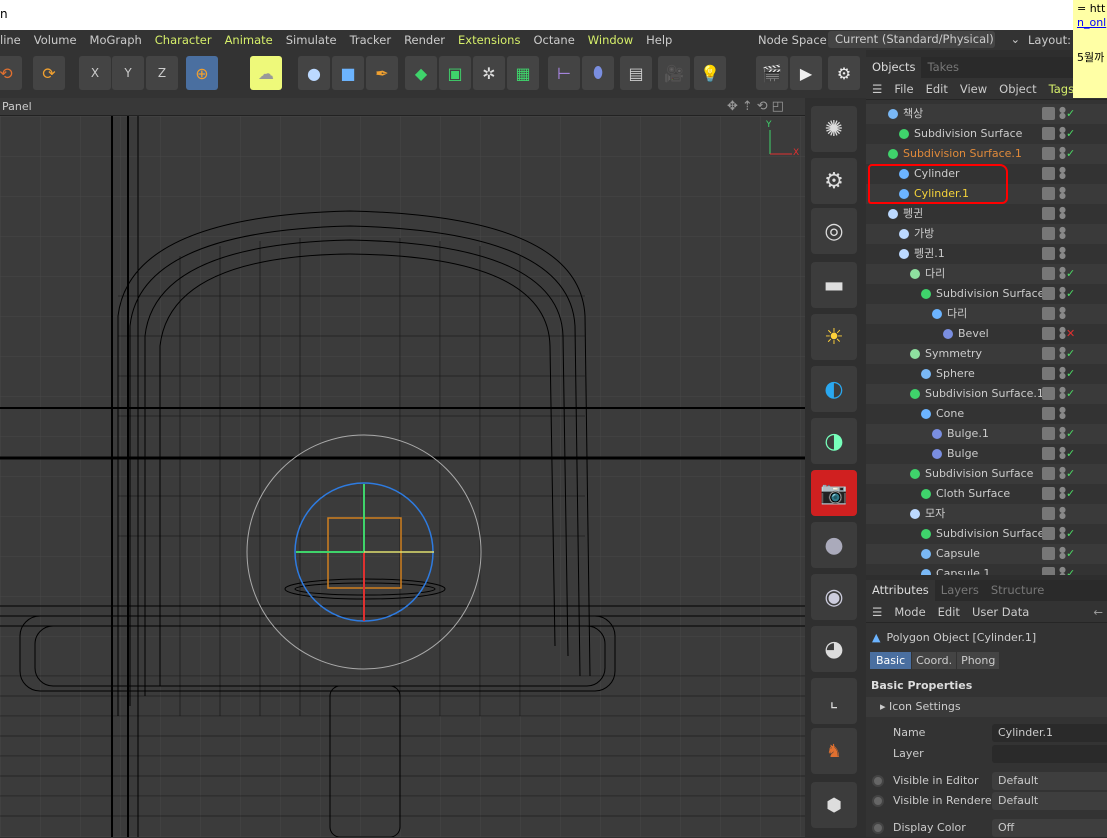 The image size is (1107, 838). What do you see at coordinates (986, 514) in the screenshot?
I see `tree-row: 모자 ● ●` at bounding box center [986, 514].